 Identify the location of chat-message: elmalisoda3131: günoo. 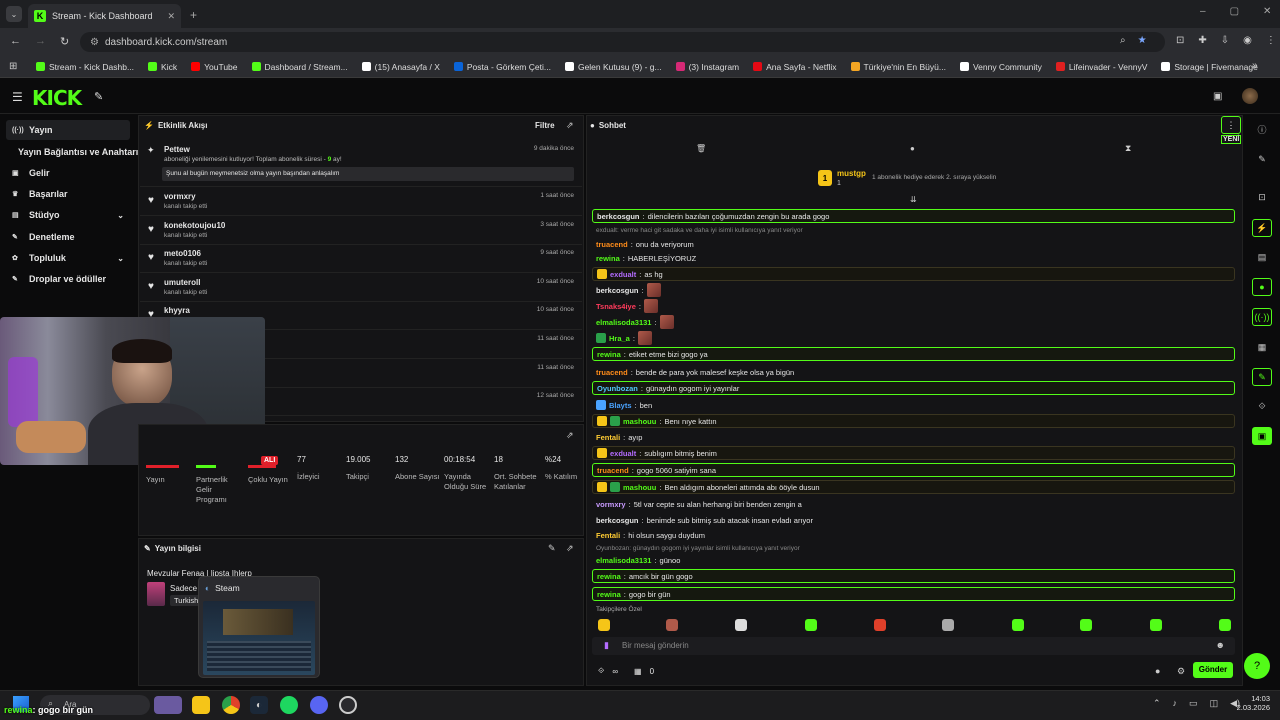
(913, 560).